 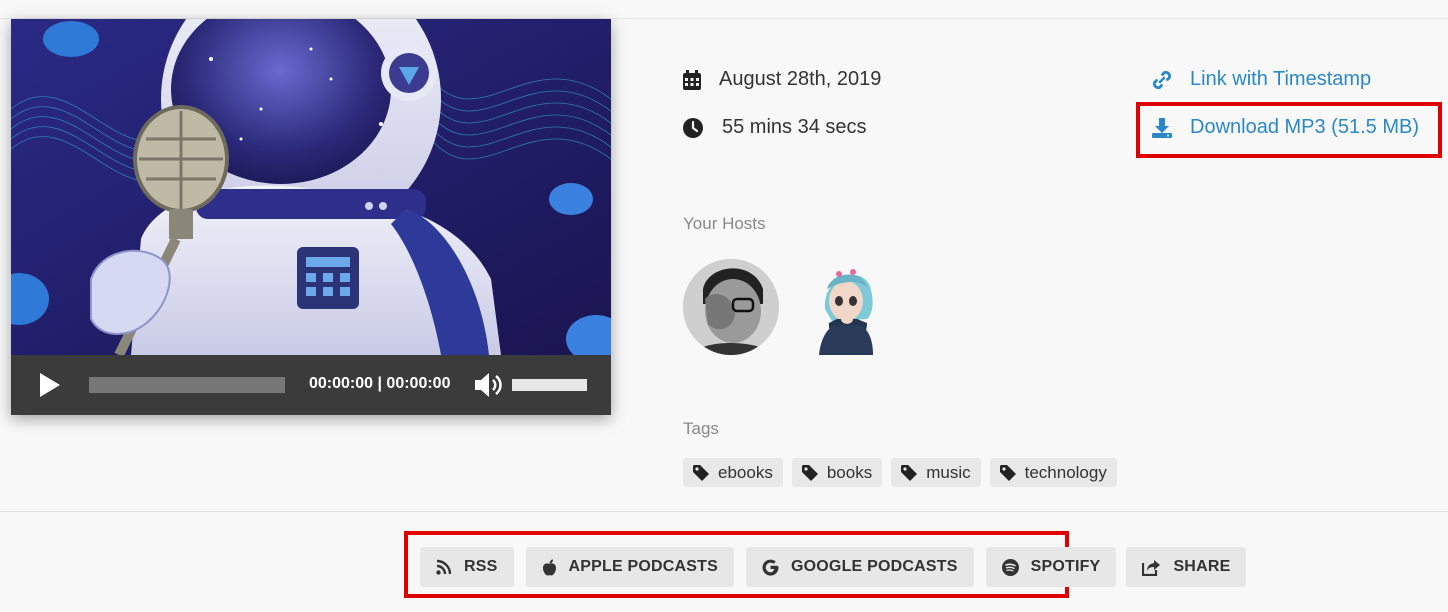 I want to click on tag-technology: technology, so click(x=1053, y=472).